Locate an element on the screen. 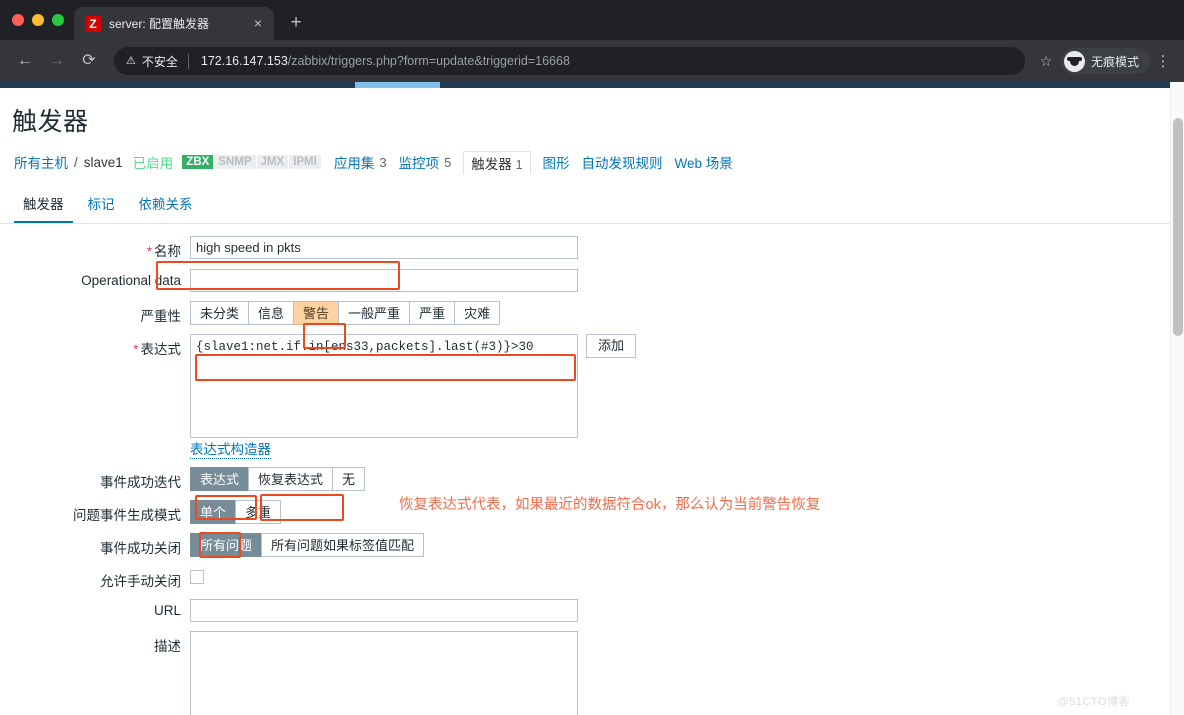  annotation-note: 恢复表达式代表，如果最近的数据符合ok，那么认为当前警告恢复 is located at coordinates (610, 505).